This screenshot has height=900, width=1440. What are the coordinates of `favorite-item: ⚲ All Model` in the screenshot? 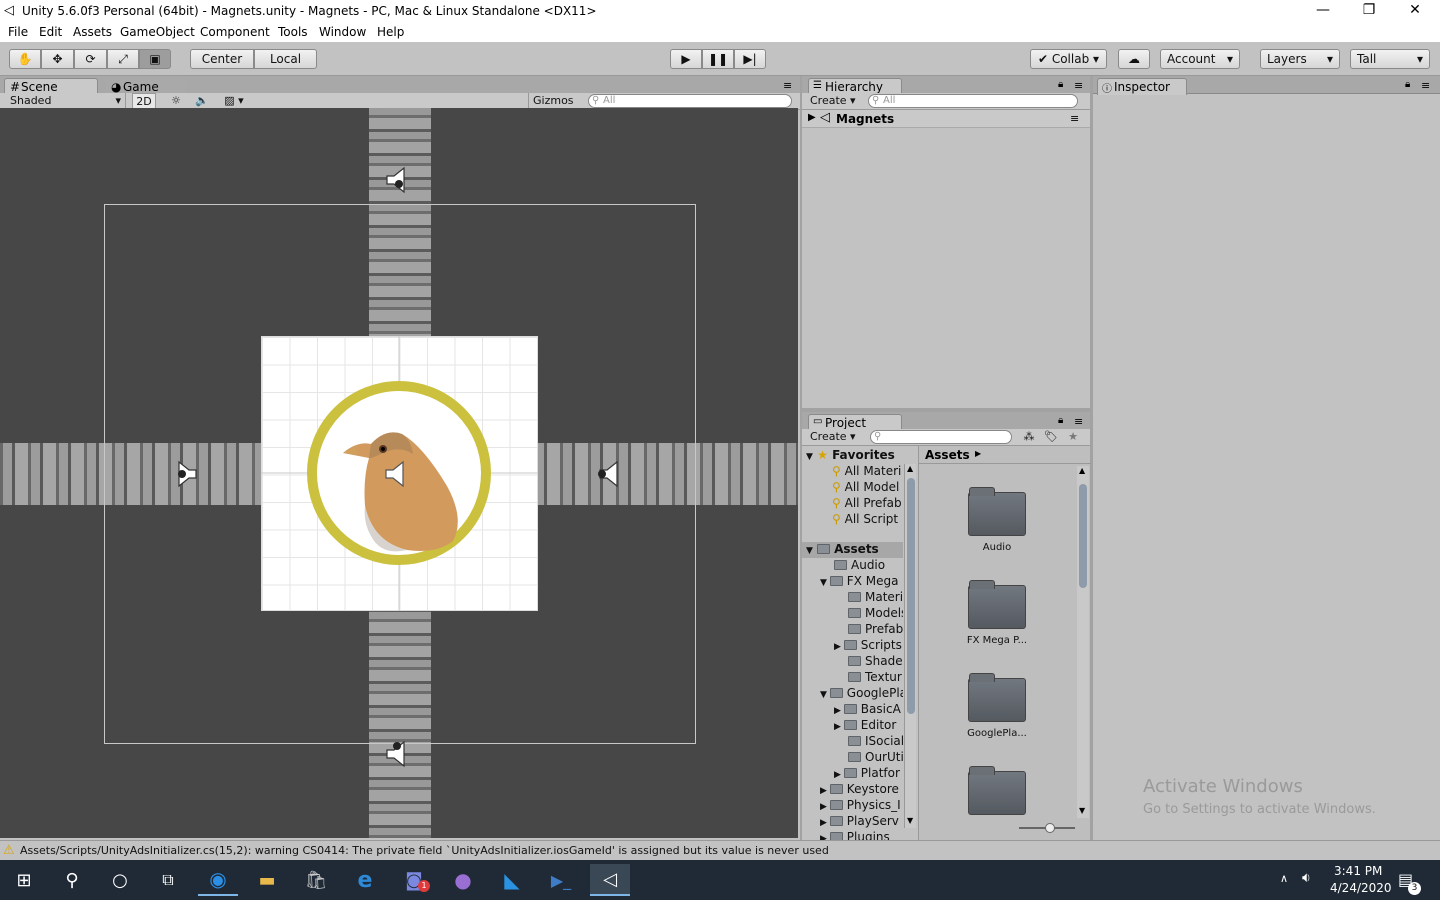 It's located at (865, 488).